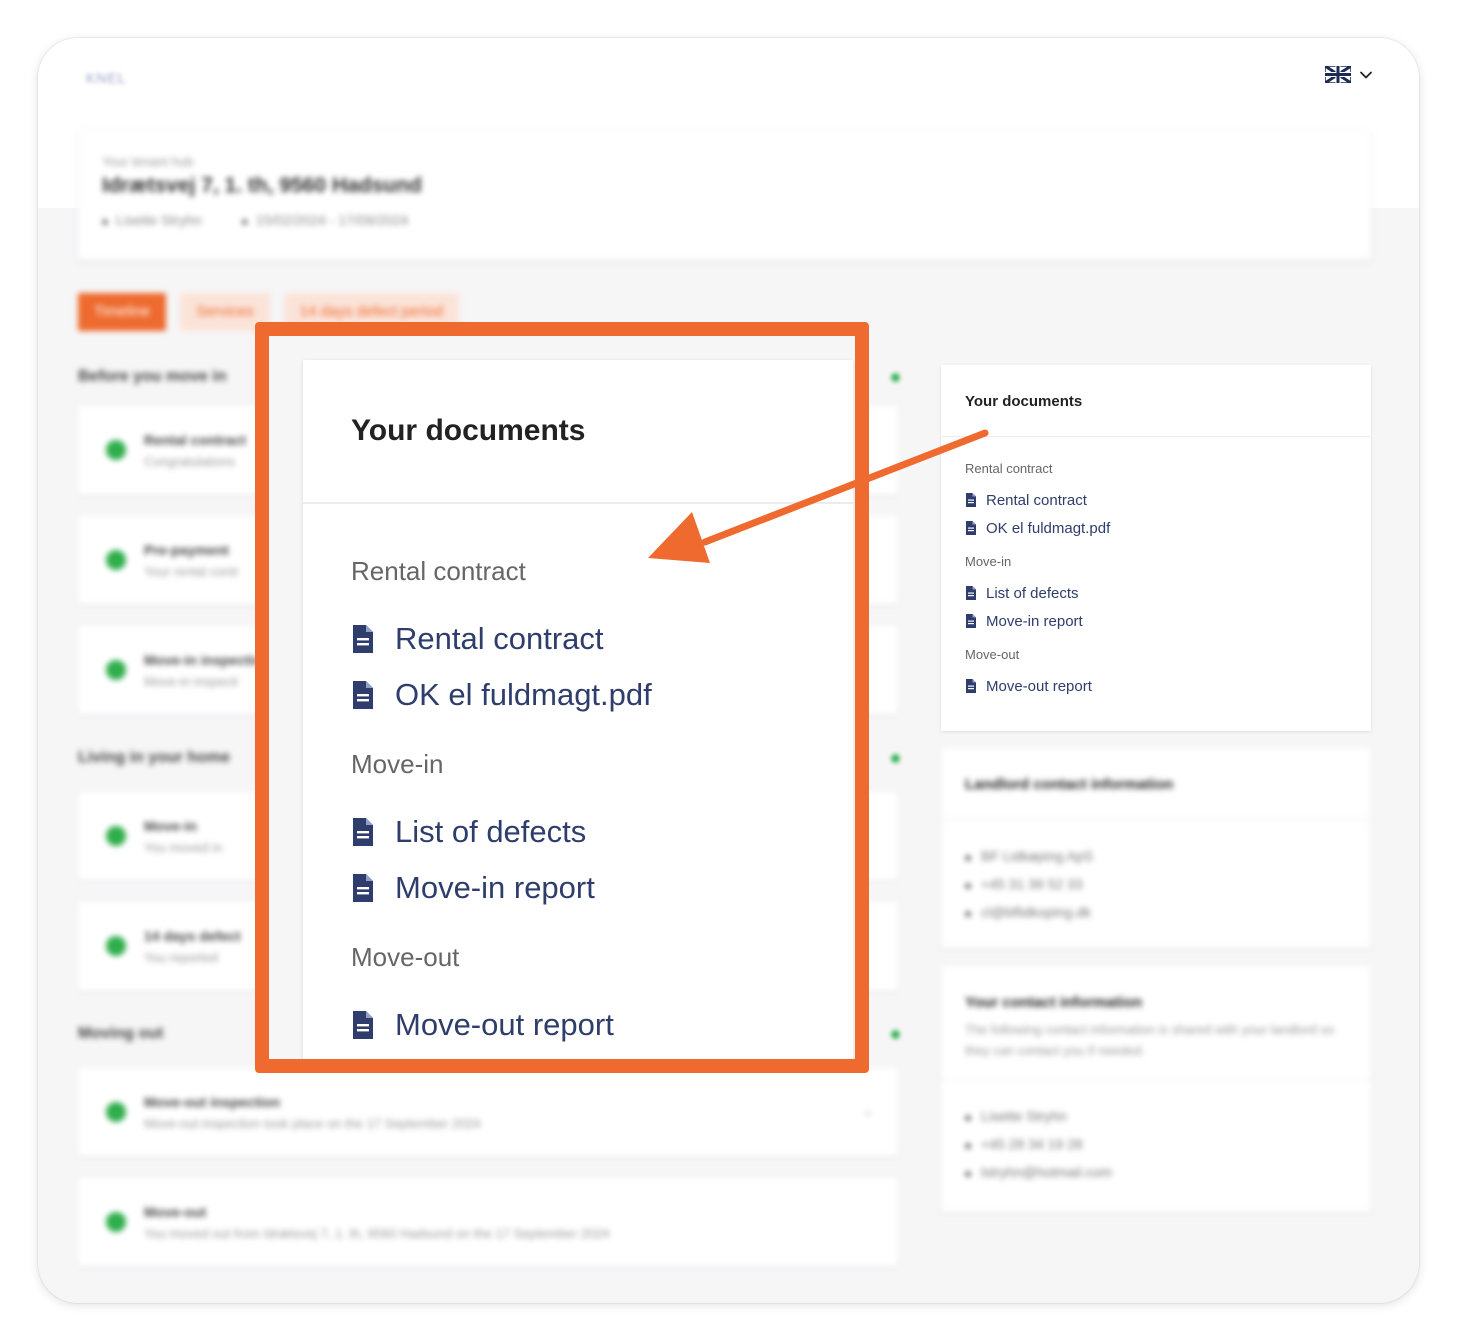 Image resolution: width=1458 pixels, height=1342 pixels. I want to click on step-description: Congratulations, so click(190, 461).